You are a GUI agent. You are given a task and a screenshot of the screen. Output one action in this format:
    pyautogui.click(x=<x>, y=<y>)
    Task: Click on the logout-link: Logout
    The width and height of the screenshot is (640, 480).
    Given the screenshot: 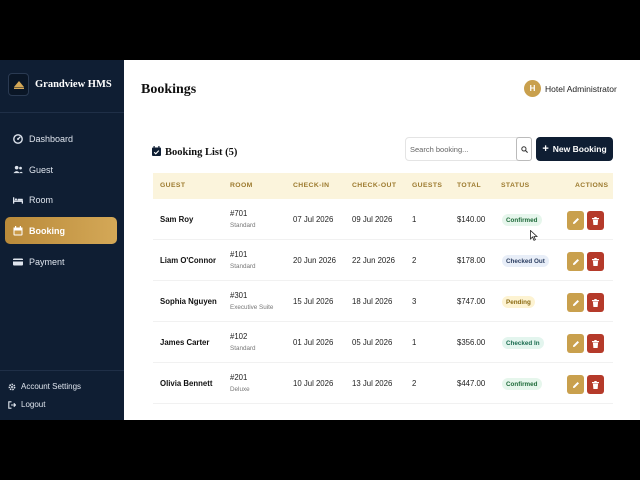 What is the action you would take?
    pyautogui.click(x=26, y=404)
    